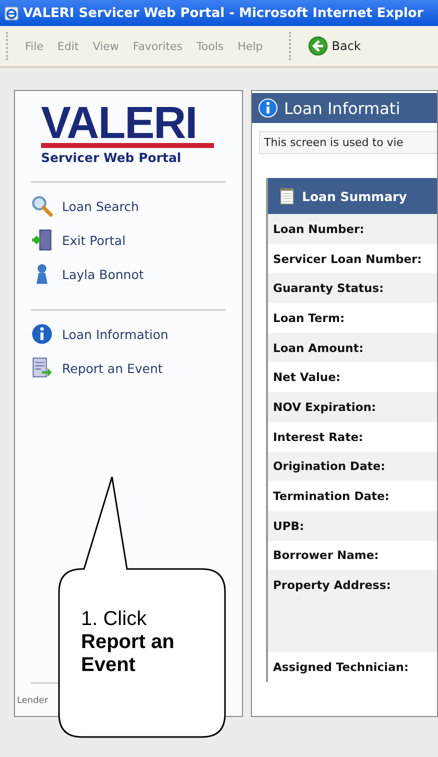 The height and width of the screenshot is (757, 438). I want to click on valeri-logo: VALERI, so click(119, 123).